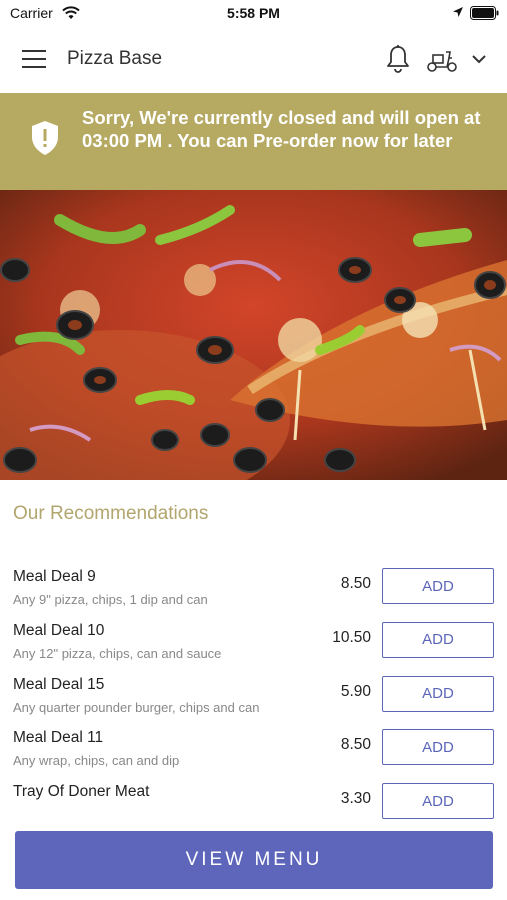 The image size is (507, 900). Describe the element at coordinates (81, 791) in the screenshot. I see `item-name: Tray Of Doner Meat` at that location.